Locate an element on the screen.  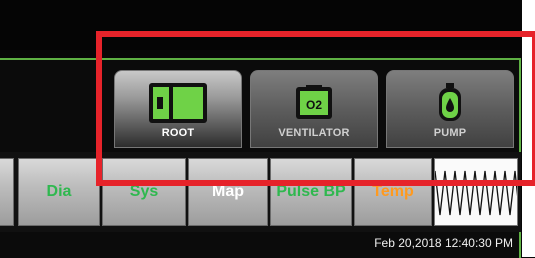
param-dia-label: Dia is located at coordinates (59, 191).